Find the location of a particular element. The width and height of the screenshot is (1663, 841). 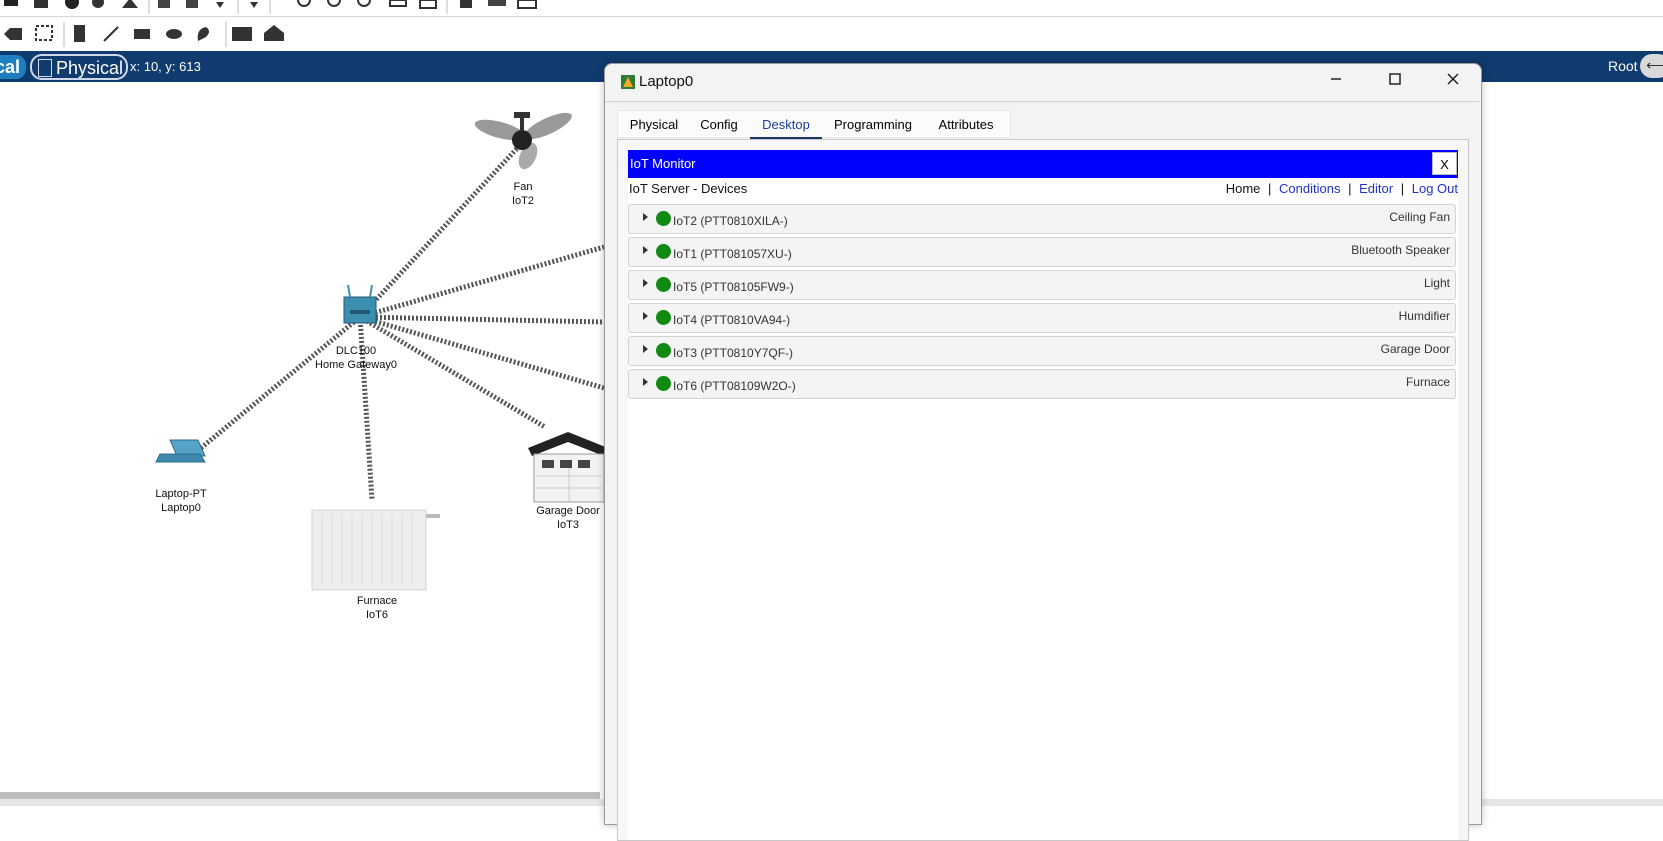

zoom-out-icon is located at coordinates (364, 3).